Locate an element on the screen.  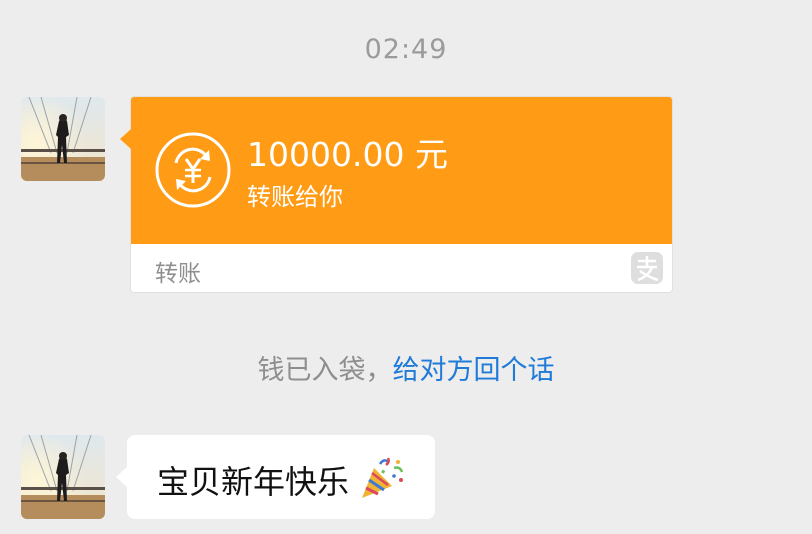
transfer-card-footer: 转账 is located at coordinates (401, 268).